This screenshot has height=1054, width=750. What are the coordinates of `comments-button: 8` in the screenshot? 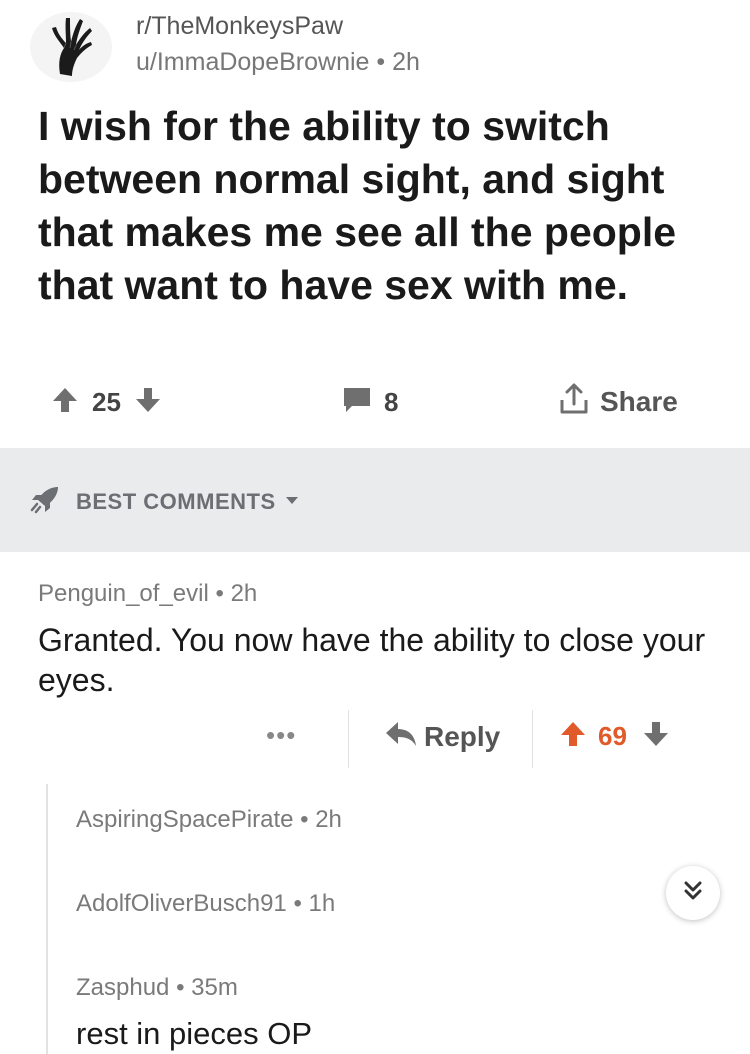 It's located at (370, 402).